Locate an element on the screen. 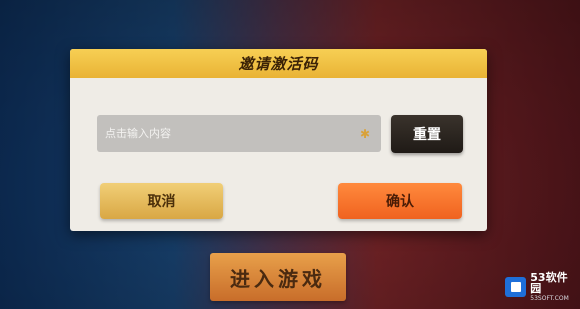  cancel-button: 取消 is located at coordinates (161, 201).